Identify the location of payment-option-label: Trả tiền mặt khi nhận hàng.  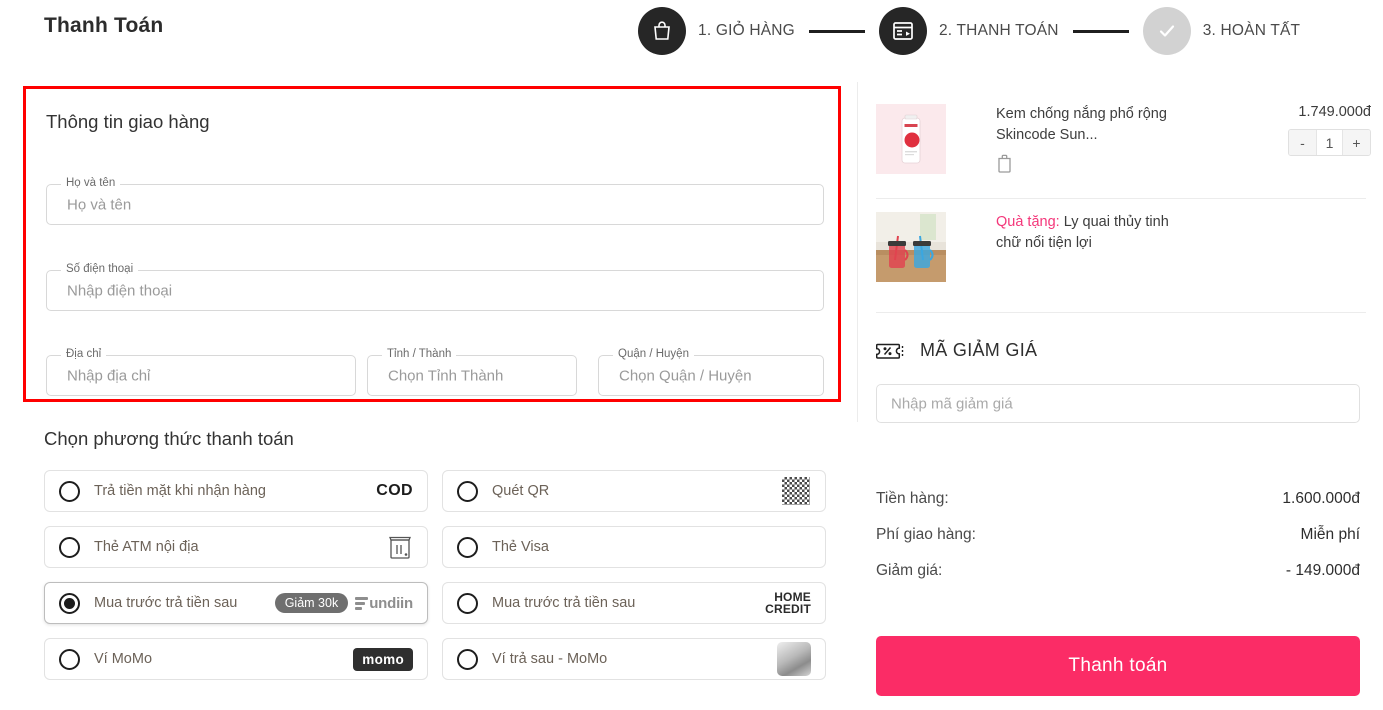
(180, 491).